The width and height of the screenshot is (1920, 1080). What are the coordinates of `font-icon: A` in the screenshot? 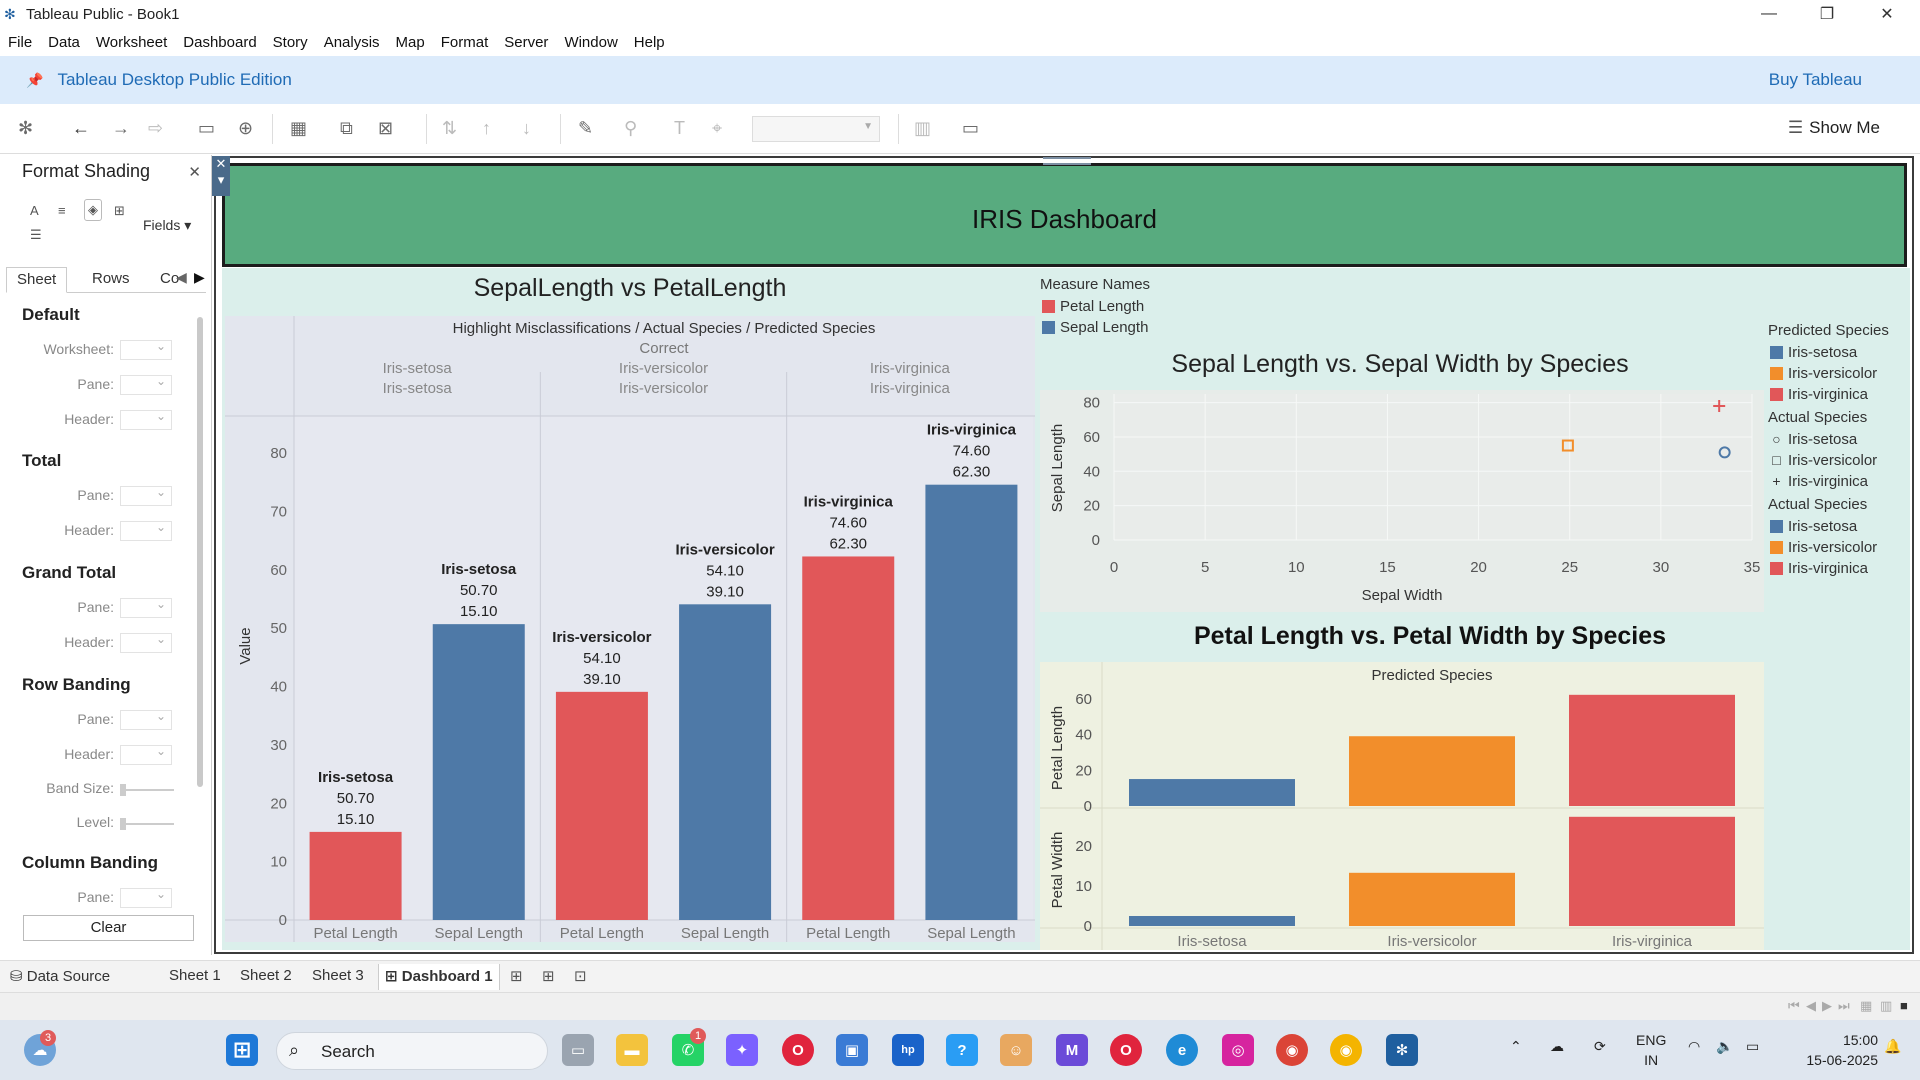 It's located at (34, 210).